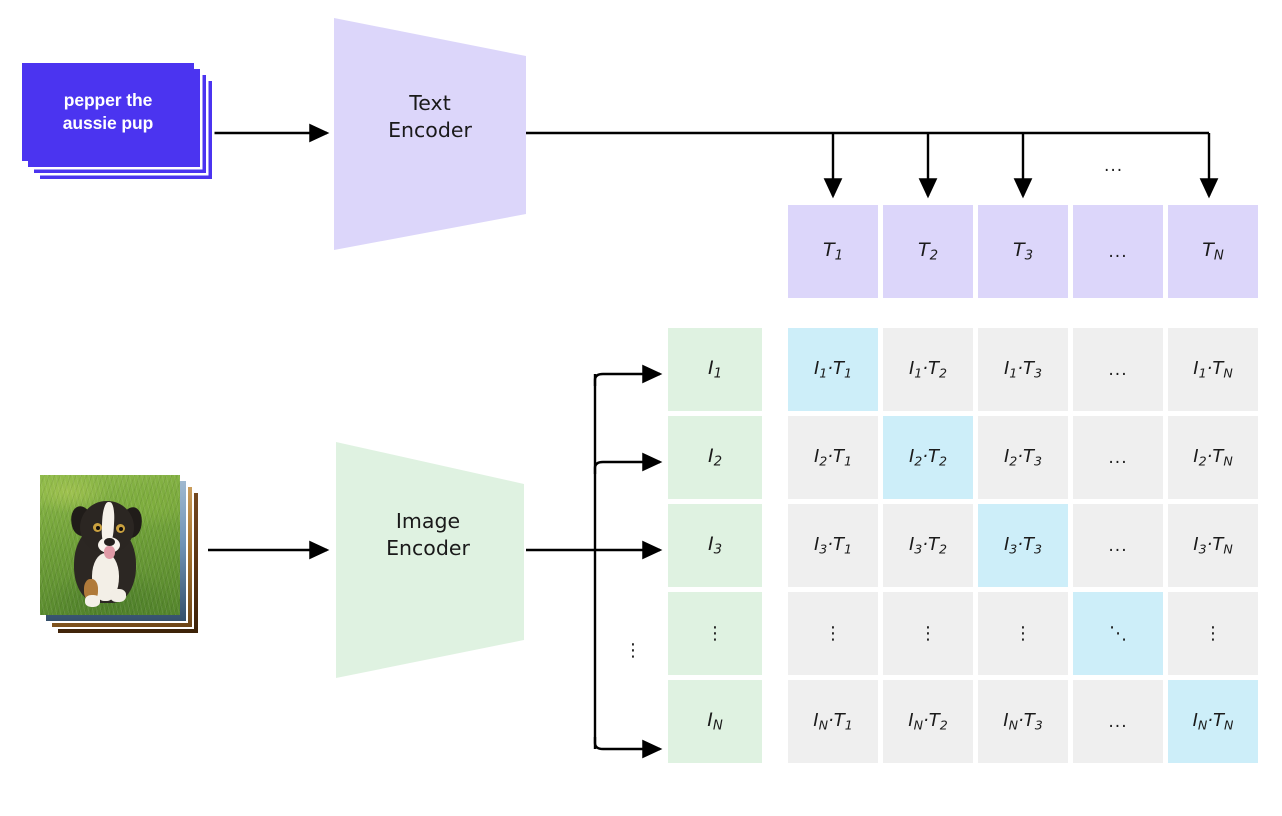 The image size is (1282, 816). I want to click on image-embedding-i2: I2, so click(715, 457).